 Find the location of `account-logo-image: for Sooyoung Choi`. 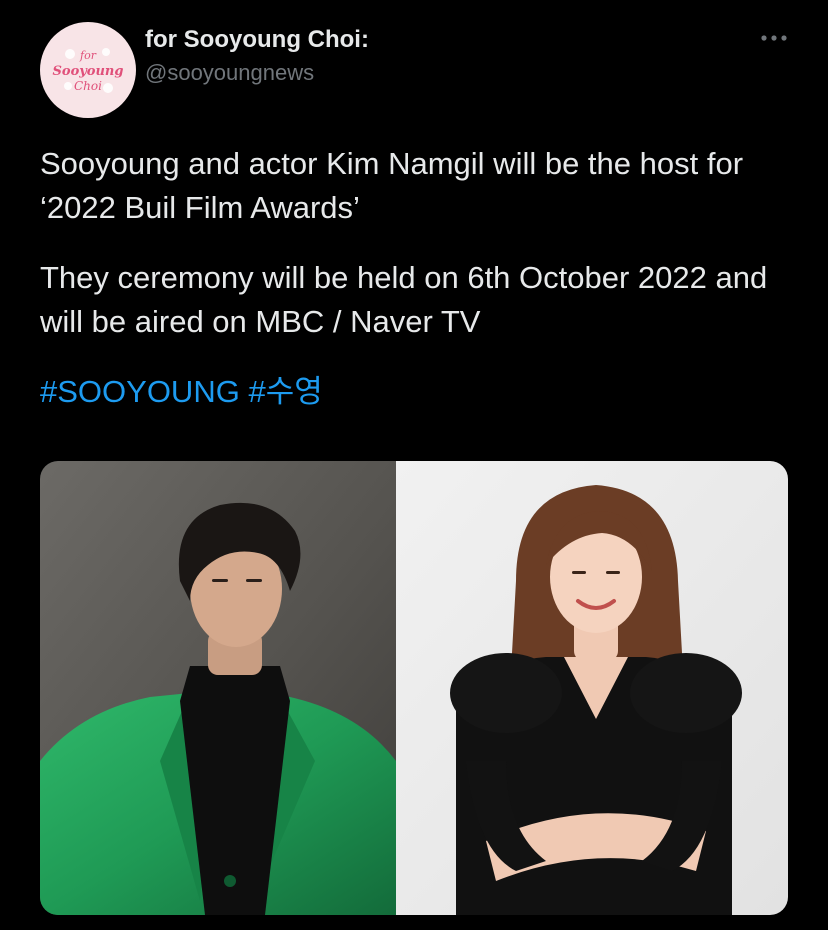

account-logo-image: for Sooyoung Choi is located at coordinates (88, 70).